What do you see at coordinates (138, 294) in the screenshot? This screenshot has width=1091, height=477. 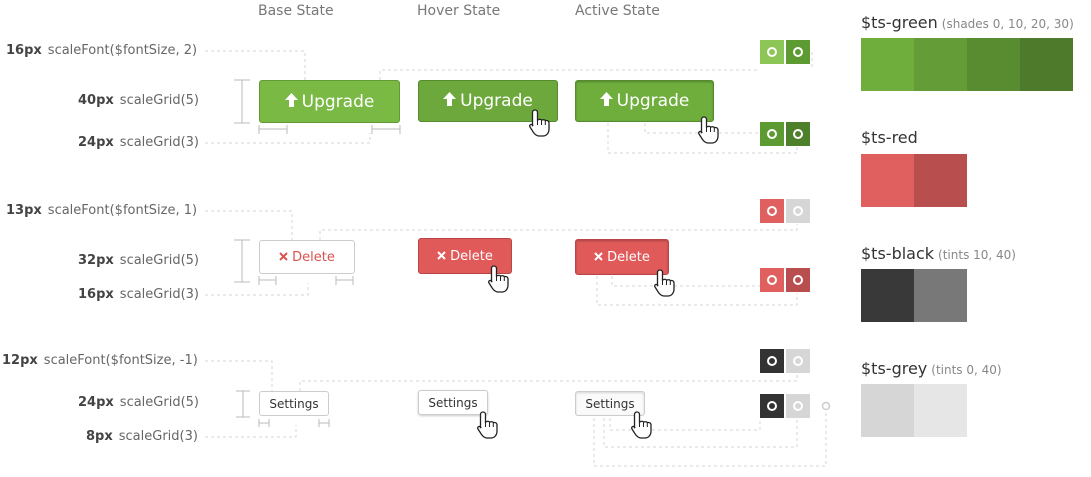 I see `spec-padding-red: 16px scaleGrid(3)` at bounding box center [138, 294].